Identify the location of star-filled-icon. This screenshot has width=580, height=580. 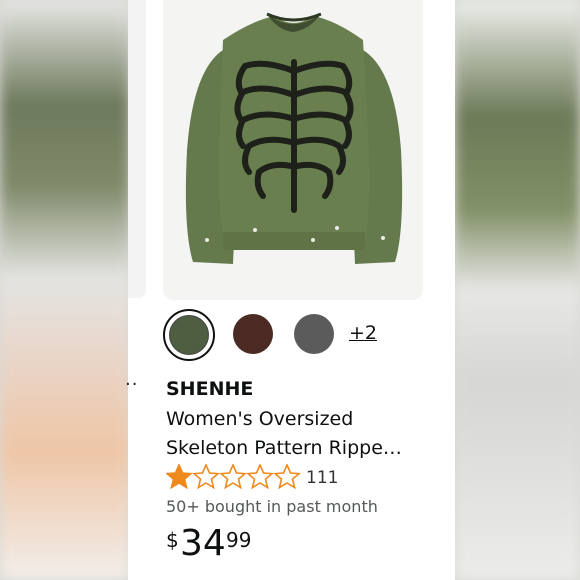
(179, 476).